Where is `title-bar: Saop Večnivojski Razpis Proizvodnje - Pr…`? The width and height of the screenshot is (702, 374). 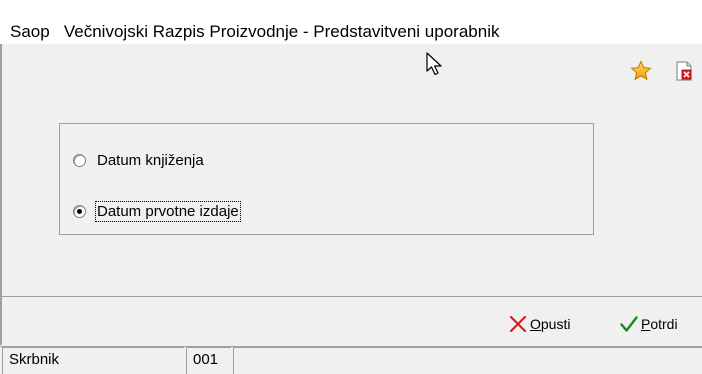 title-bar: Saop Večnivojski Razpis Proizvodnje - Pr… is located at coordinates (351, 22).